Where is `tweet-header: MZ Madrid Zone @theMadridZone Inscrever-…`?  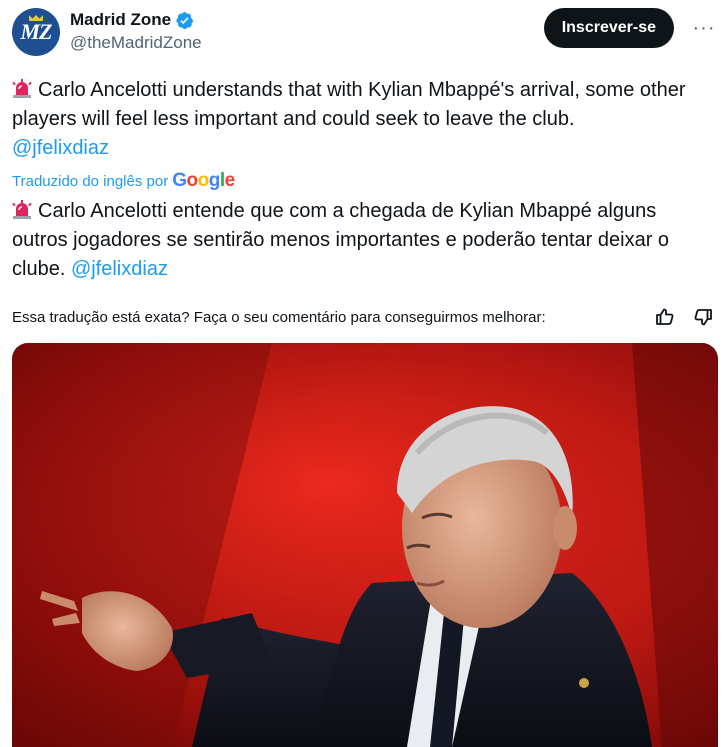
tweet-header: MZ Madrid Zone @theMadridZone Inscrever-… is located at coordinates (364, 32).